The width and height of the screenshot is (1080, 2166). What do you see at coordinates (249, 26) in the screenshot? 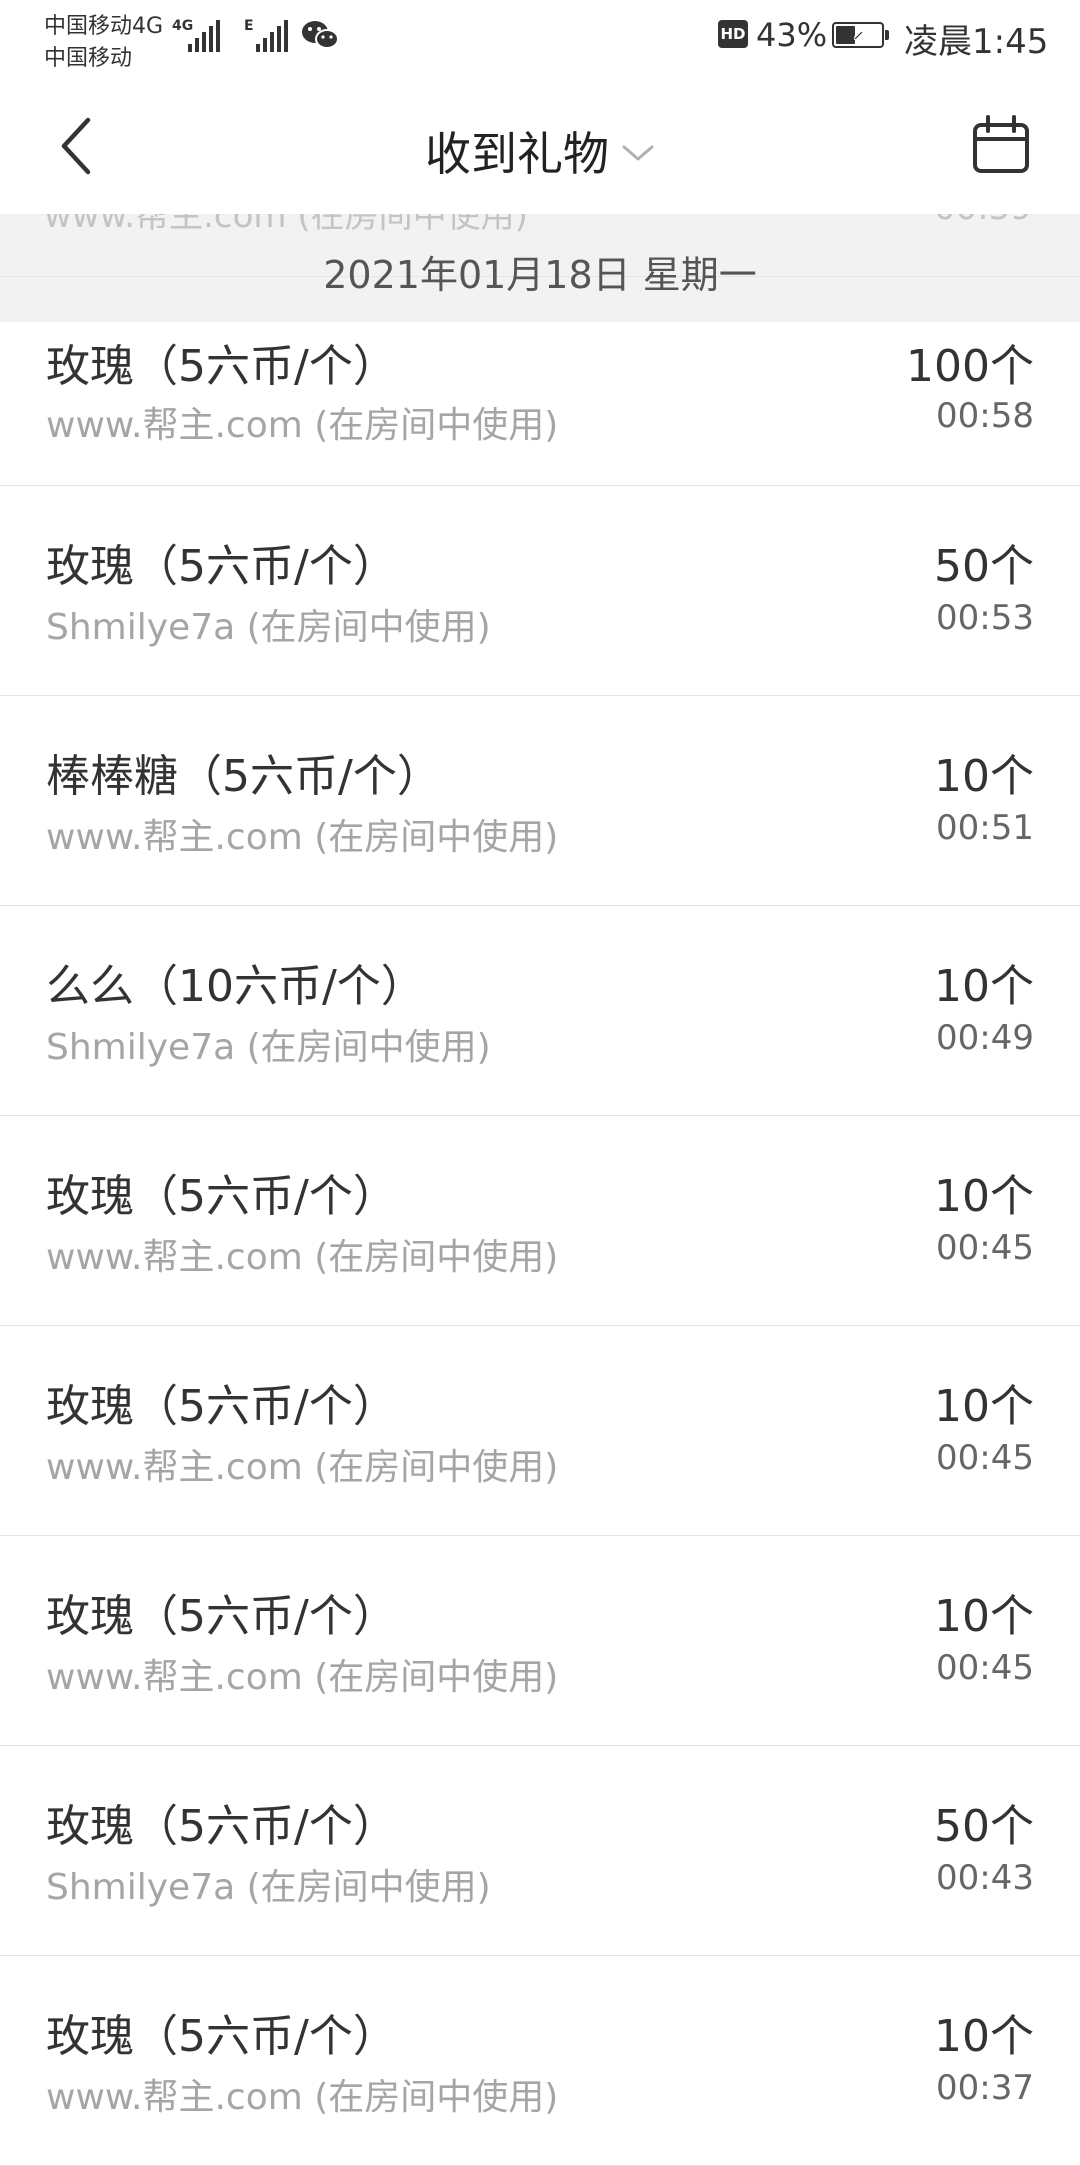
I see `network-type-label: E` at bounding box center [249, 26].